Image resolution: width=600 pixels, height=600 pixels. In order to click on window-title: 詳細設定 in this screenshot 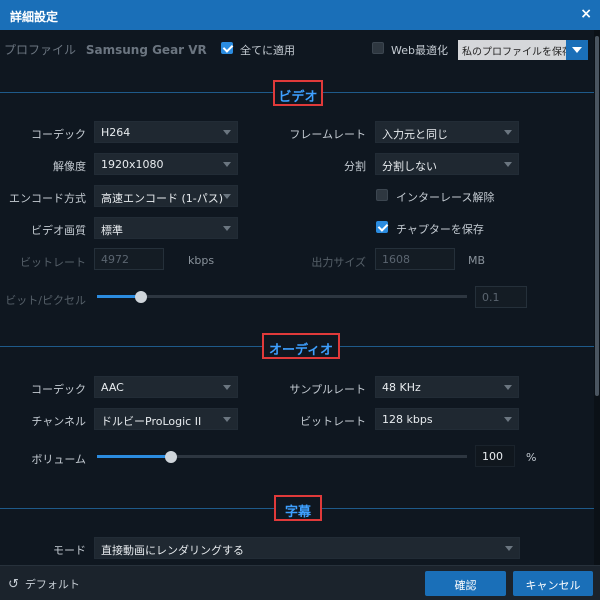, I will do `click(34, 17)`.